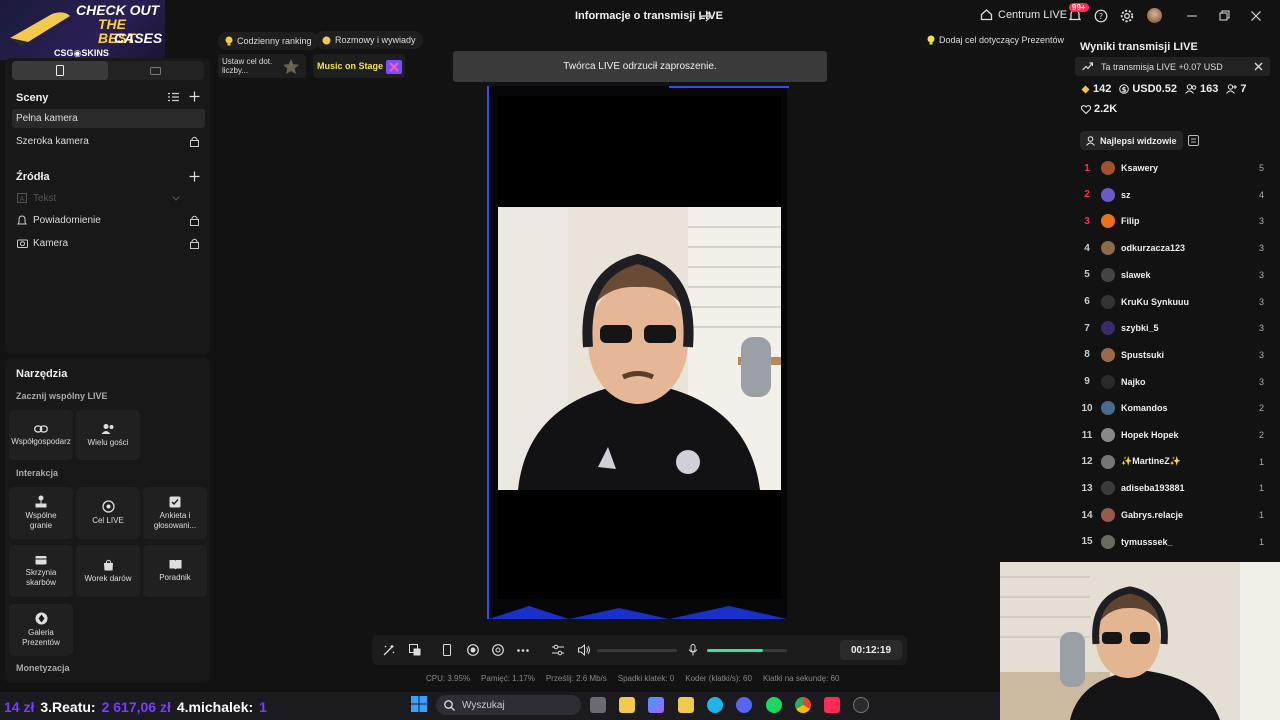 This screenshot has height=720, width=1280. I want to click on viewer-row: 6 KruKu Synkuuu 3, so click(1172, 302).